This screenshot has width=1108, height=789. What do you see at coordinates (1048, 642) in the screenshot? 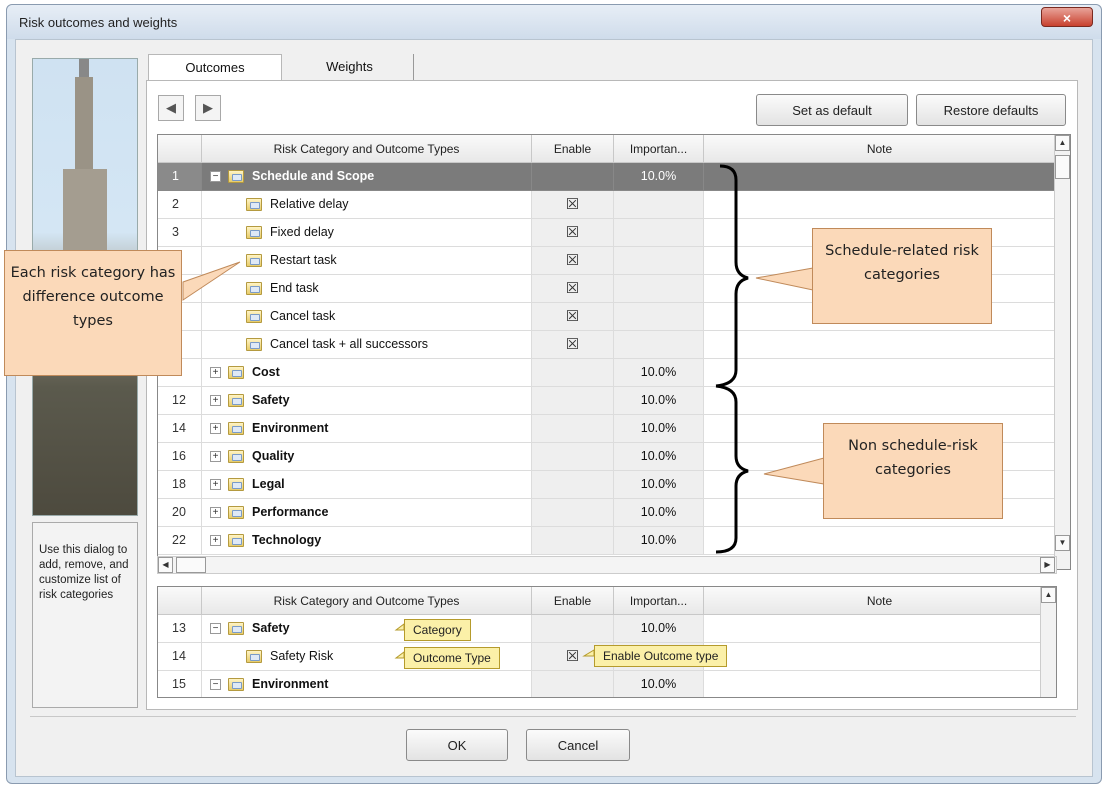
I see `detail-vertical-scrollbar: ▲` at bounding box center [1048, 642].